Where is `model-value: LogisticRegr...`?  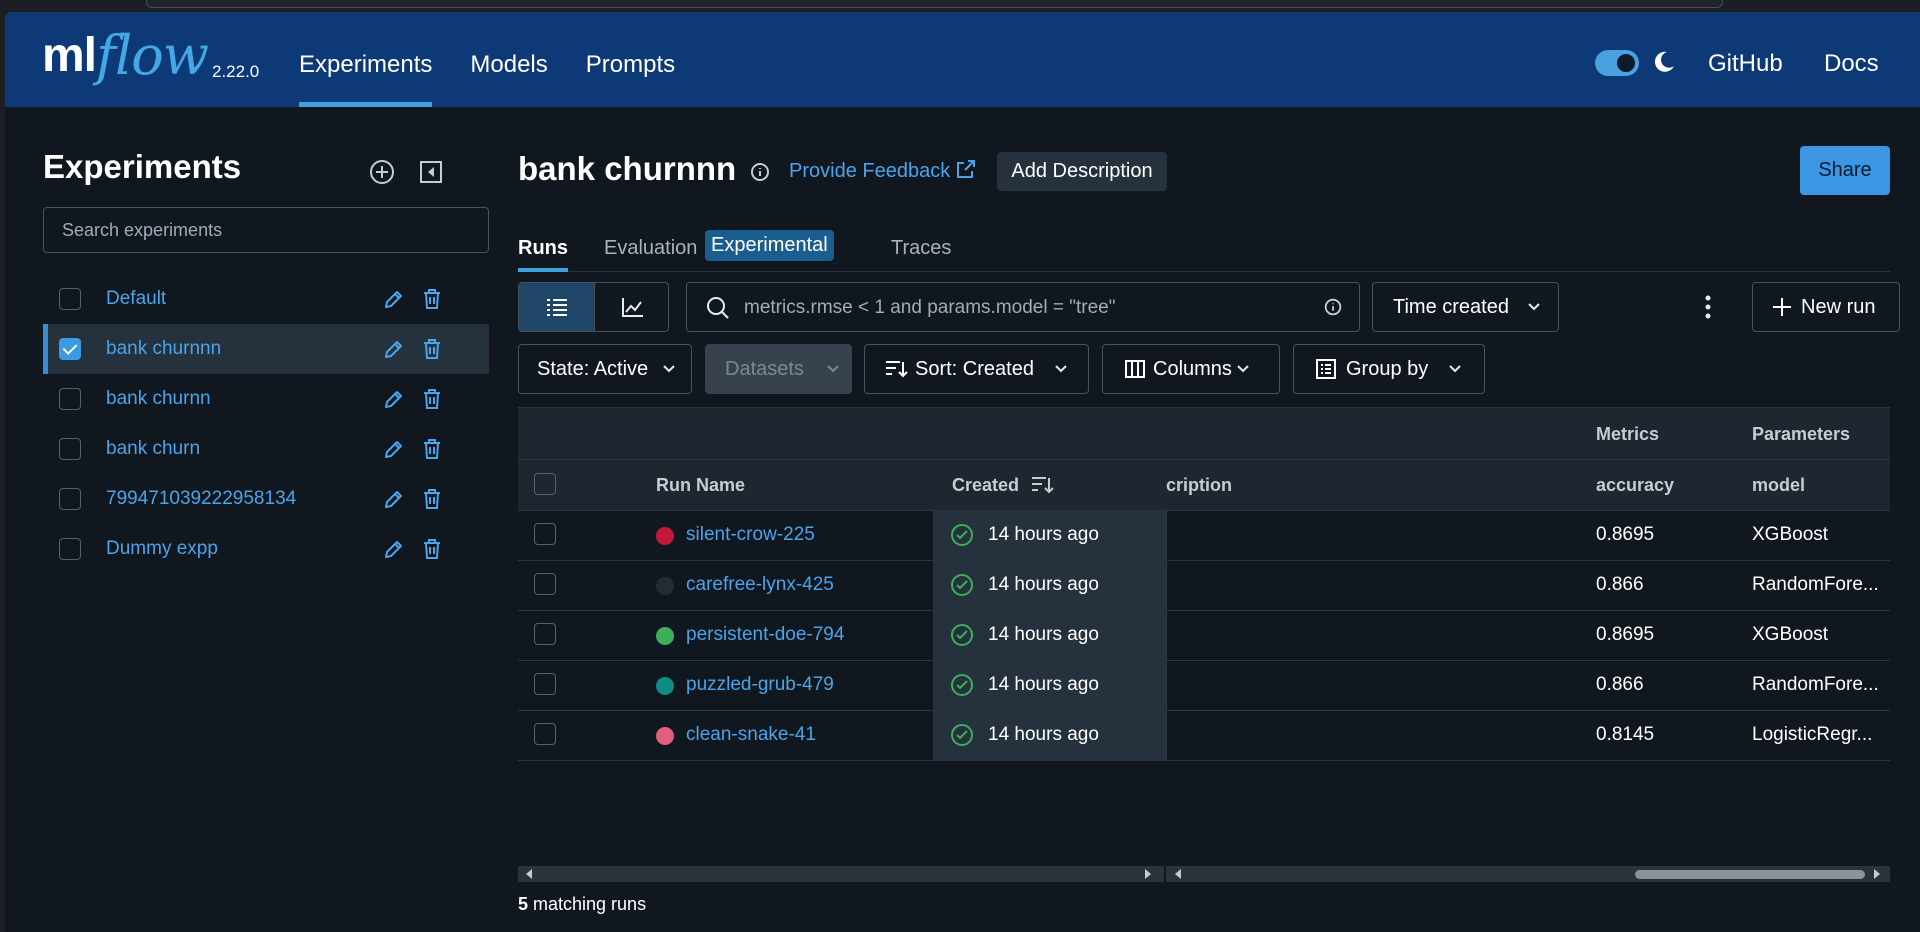
model-value: LogisticRegr... is located at coordinates (1812, 734).